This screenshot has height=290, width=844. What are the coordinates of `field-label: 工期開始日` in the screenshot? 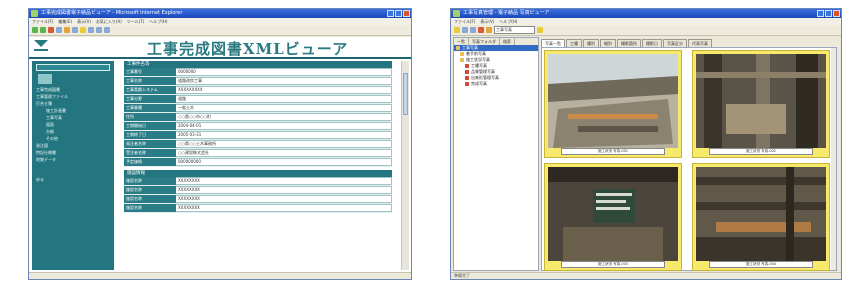 It's located at (150, 126).